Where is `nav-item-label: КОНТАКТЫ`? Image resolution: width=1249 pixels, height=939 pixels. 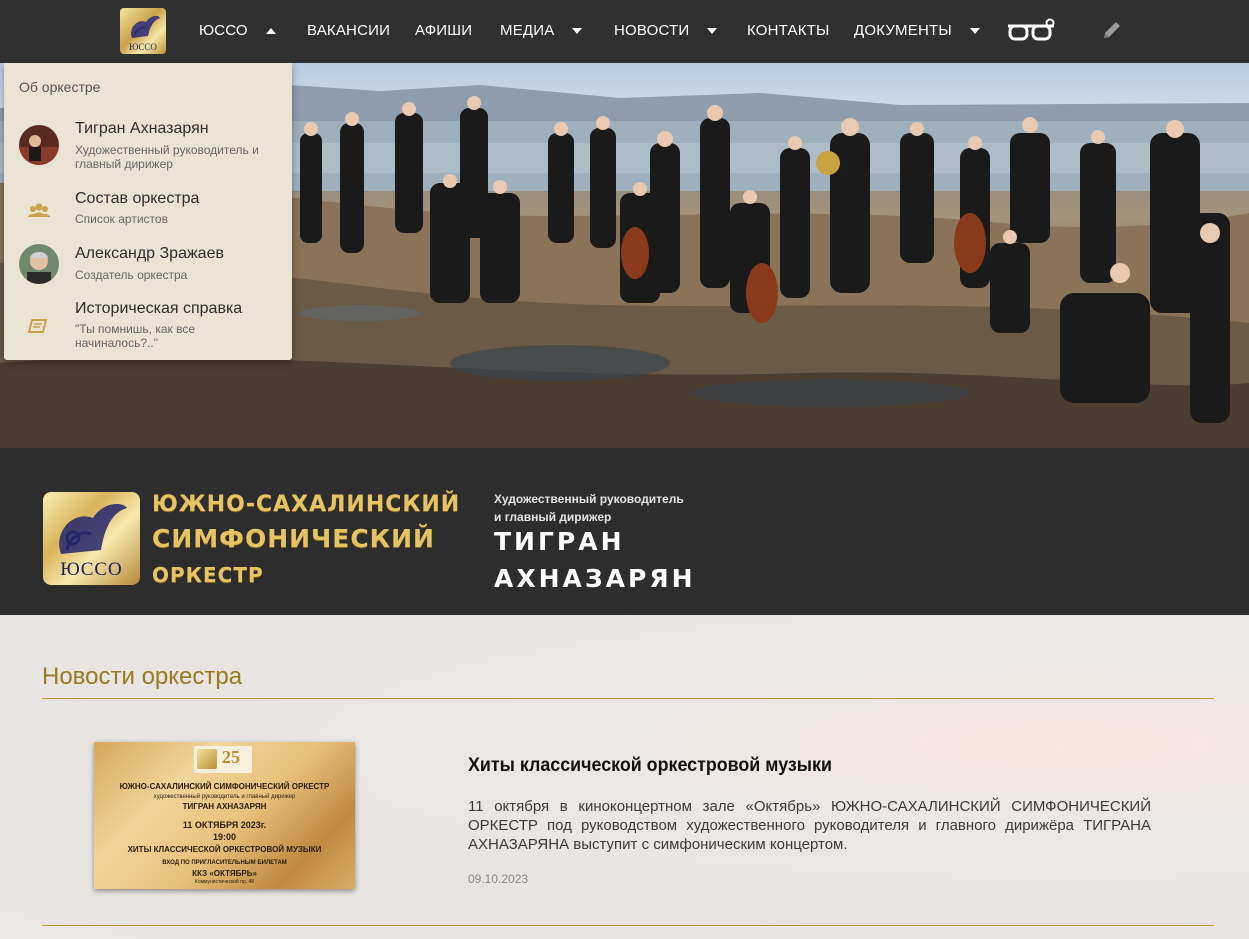
nav-item-label: КОНТАКТЫ is located at coordinates (788, 30).